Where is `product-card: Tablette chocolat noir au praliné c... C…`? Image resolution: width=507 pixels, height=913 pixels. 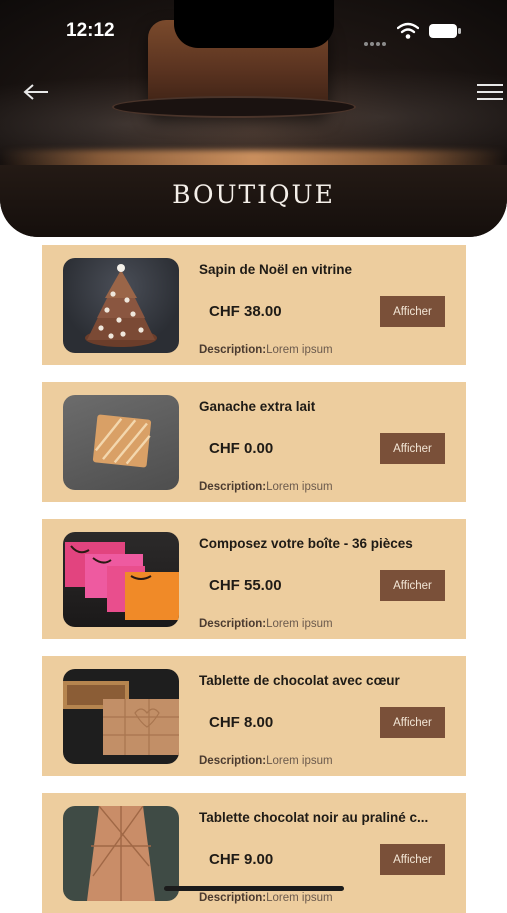
product-card: Tablette chocolat noir au praliné c... C… is located at coordinates (254, 853).